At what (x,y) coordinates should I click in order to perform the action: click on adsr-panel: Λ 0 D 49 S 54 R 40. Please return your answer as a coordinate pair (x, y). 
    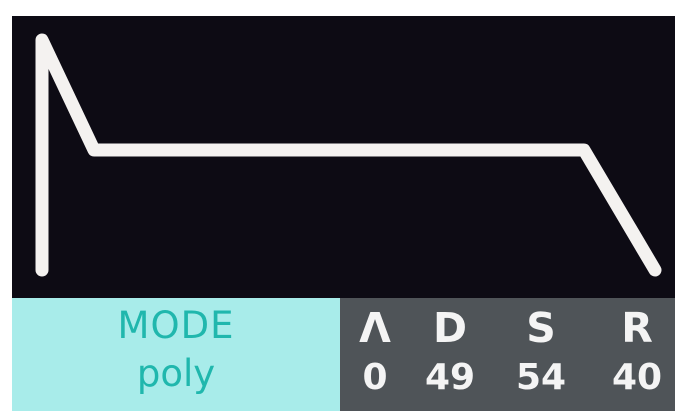
    Looking at the image, I should click on (507, 354).